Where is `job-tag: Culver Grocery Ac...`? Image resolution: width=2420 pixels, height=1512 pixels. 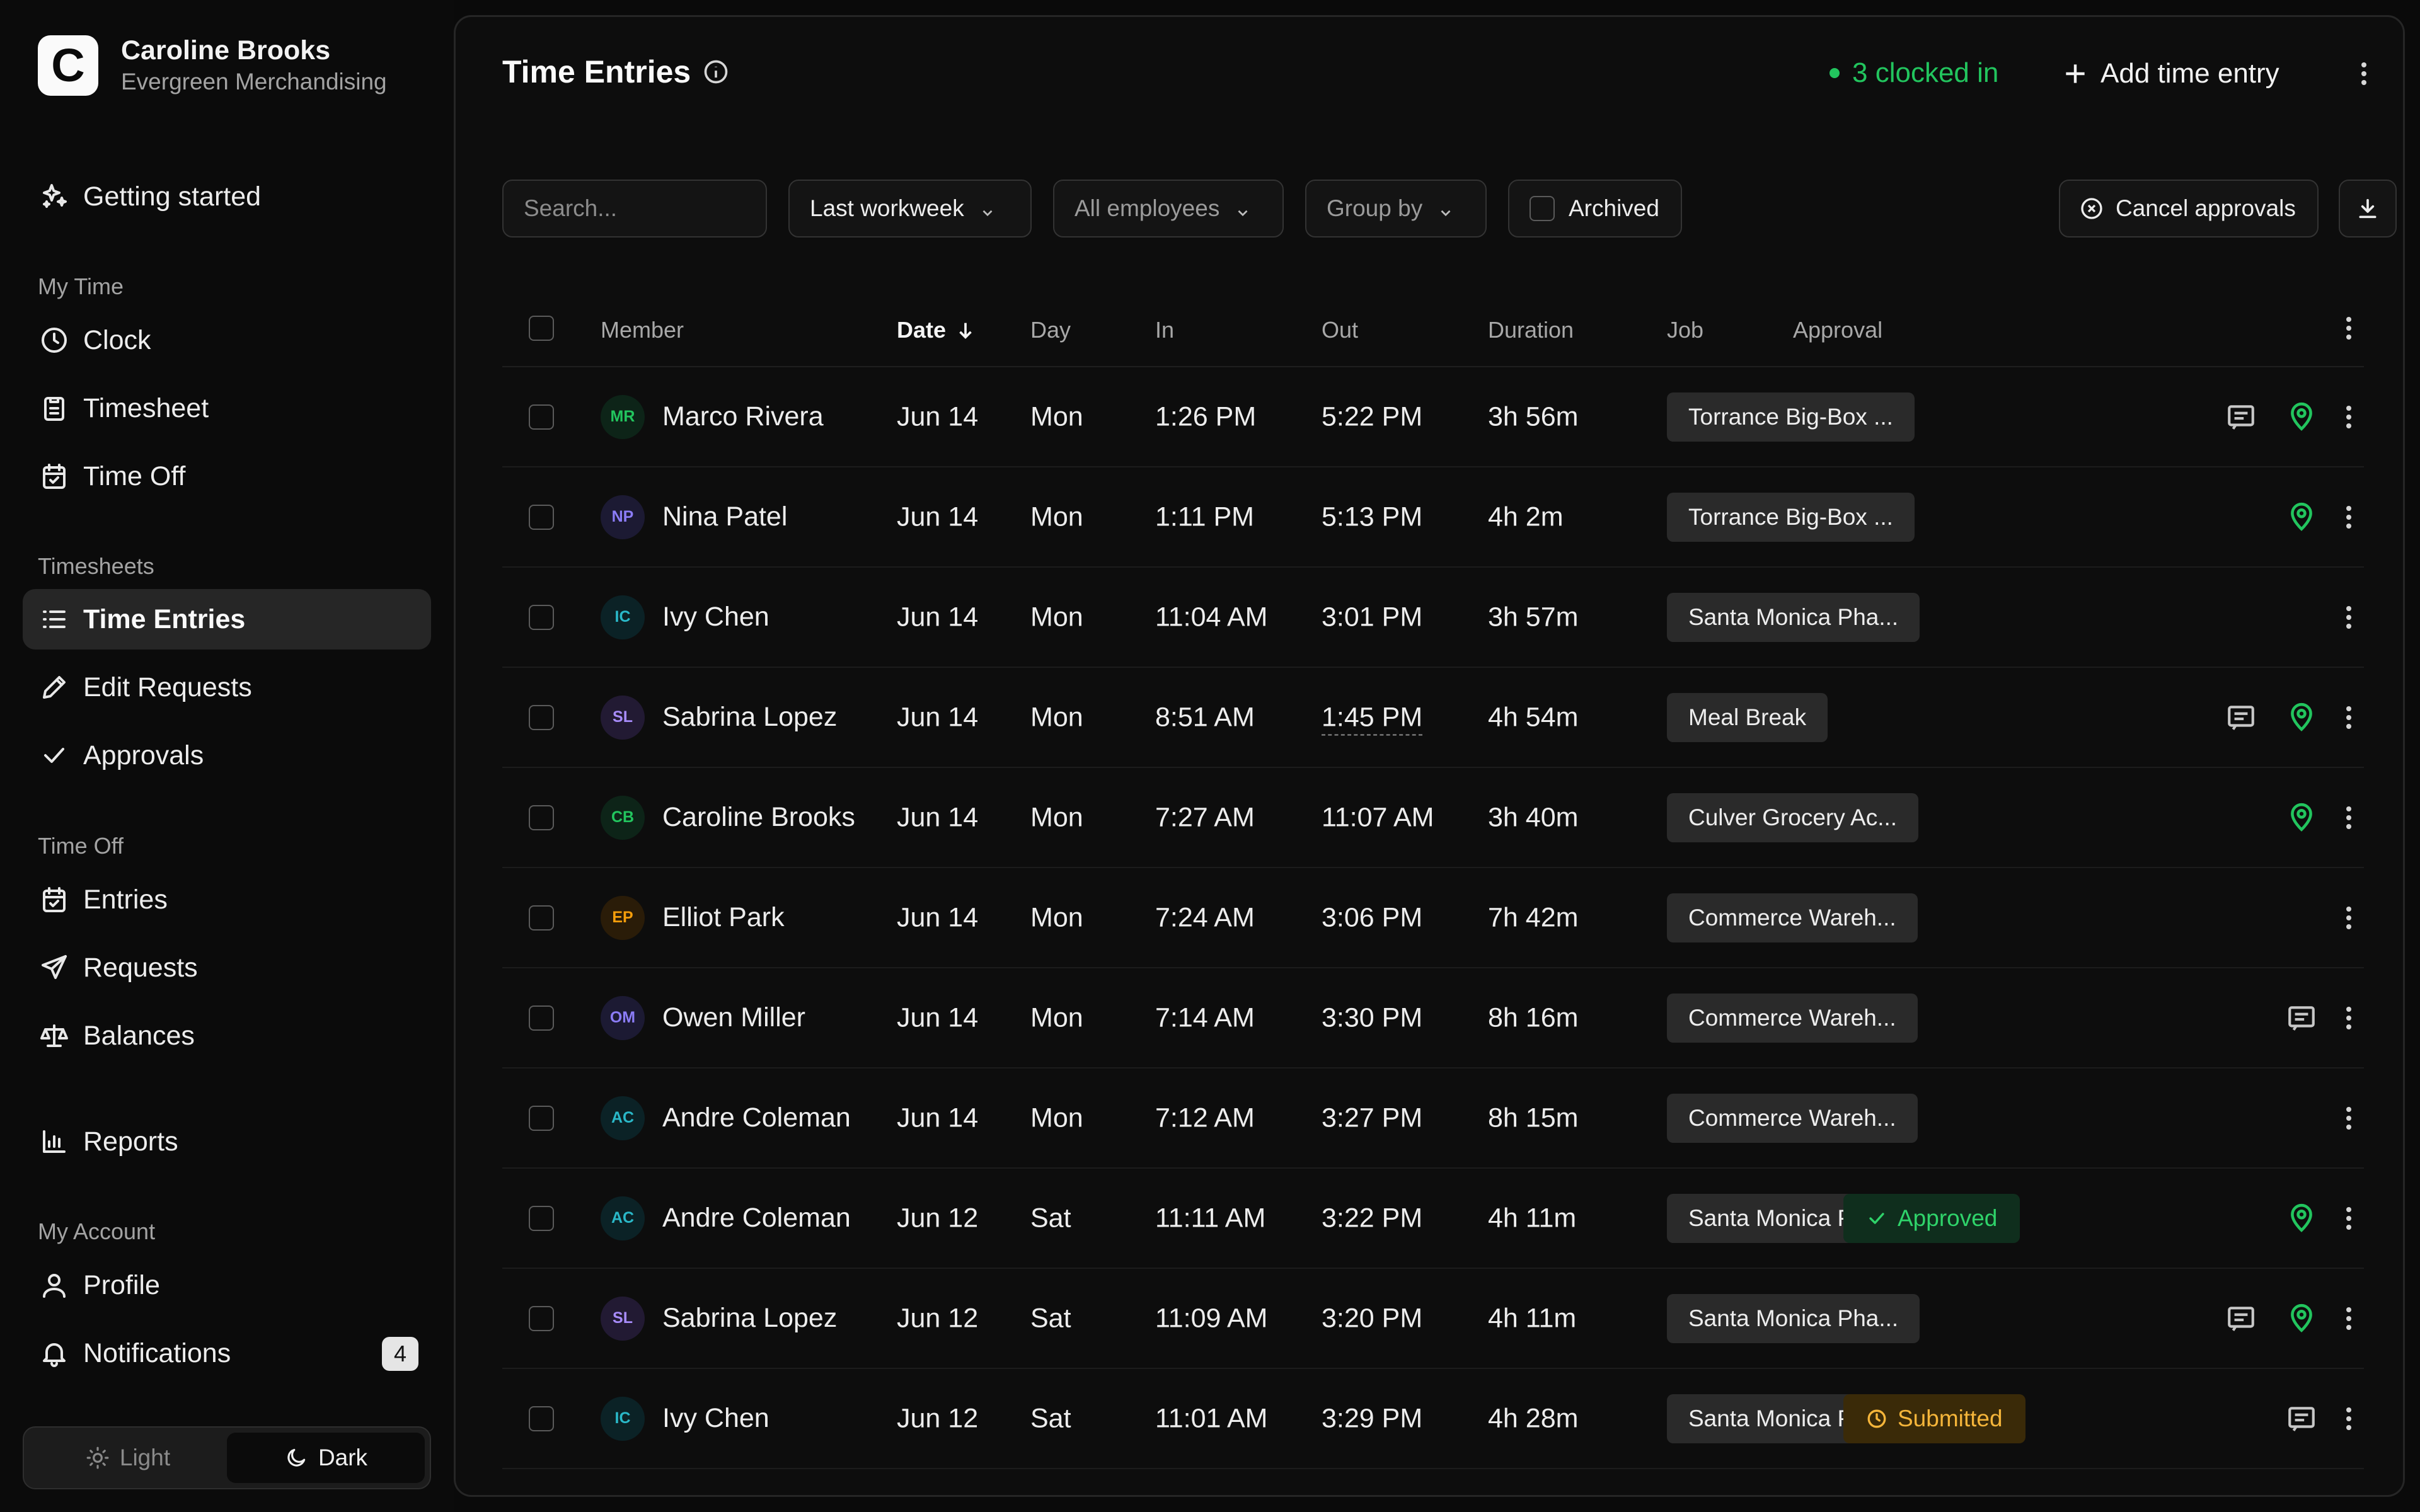 job-tag: Culver Grocery Ac... is located at coordinates (1793, 817).